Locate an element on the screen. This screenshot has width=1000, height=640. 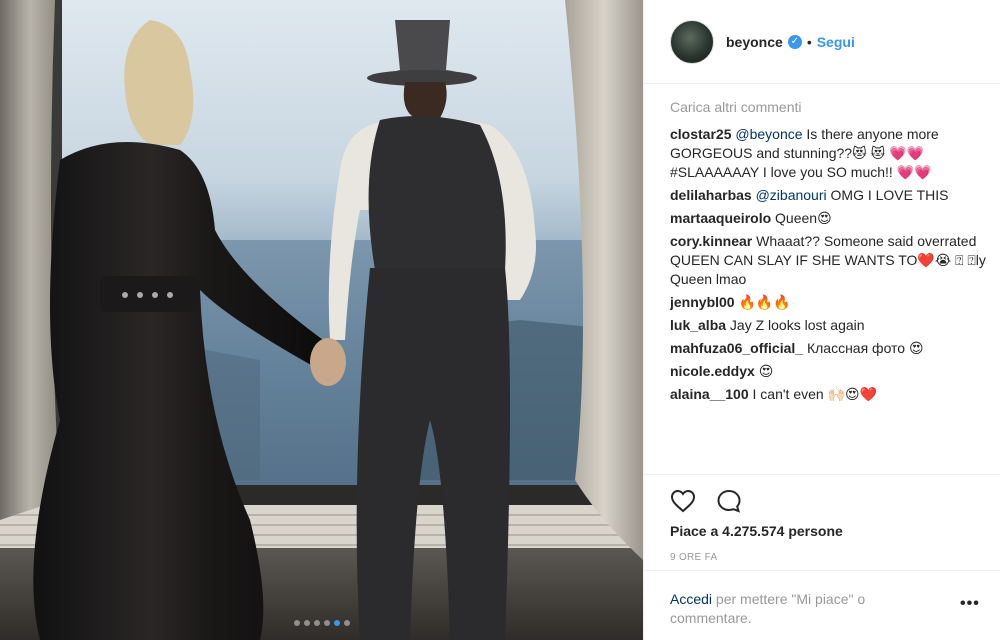
comment-mention: @zibanouri is located at coordinates (791, 195).